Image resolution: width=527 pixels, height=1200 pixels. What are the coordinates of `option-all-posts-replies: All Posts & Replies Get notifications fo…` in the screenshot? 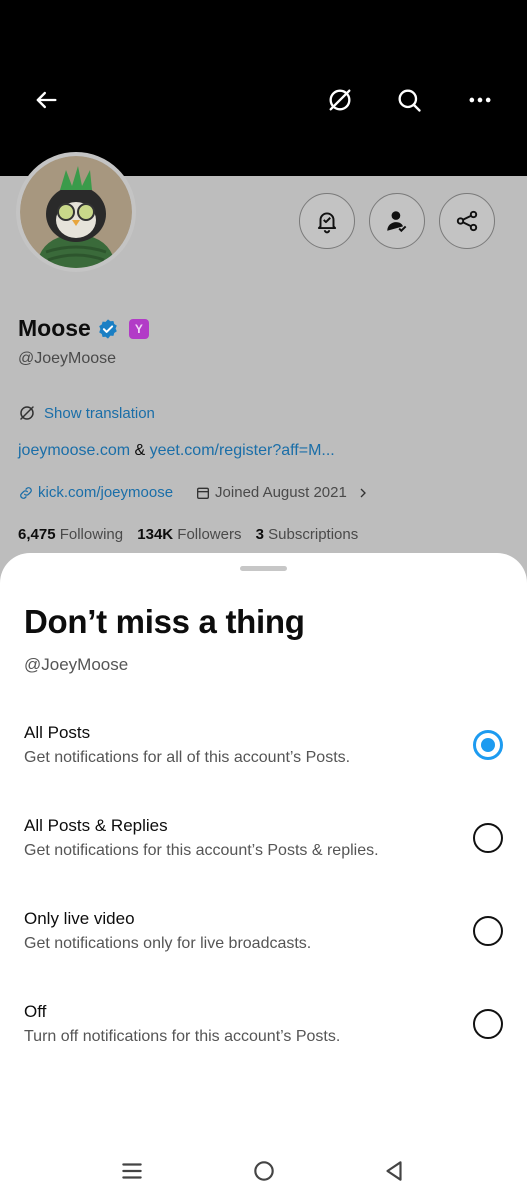 It's located at (263, 856).